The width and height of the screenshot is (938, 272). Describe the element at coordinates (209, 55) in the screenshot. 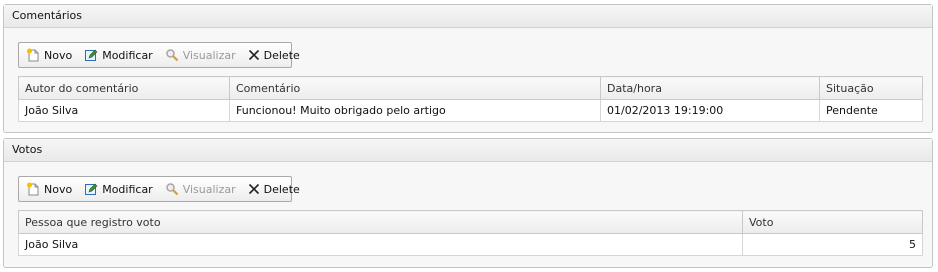

I see `comments-view-label: Visualizar` at that location.